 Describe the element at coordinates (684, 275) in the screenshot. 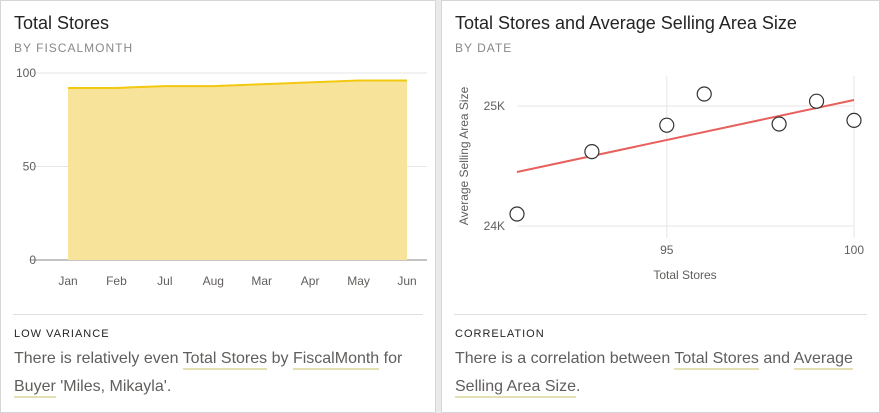

I see `x-axis-title: Total Stores` at that location.